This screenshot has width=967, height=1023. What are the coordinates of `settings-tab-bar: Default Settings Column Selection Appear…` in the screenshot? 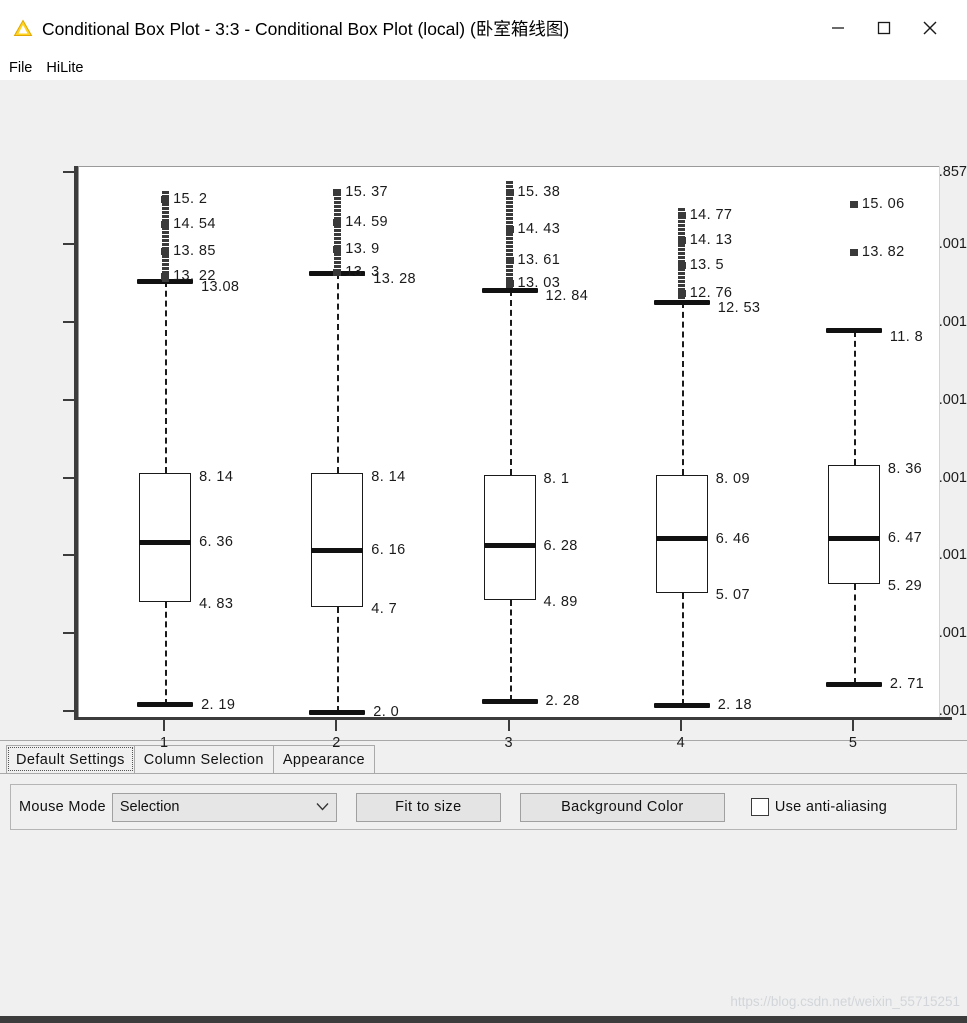 It's located at (483, 757).